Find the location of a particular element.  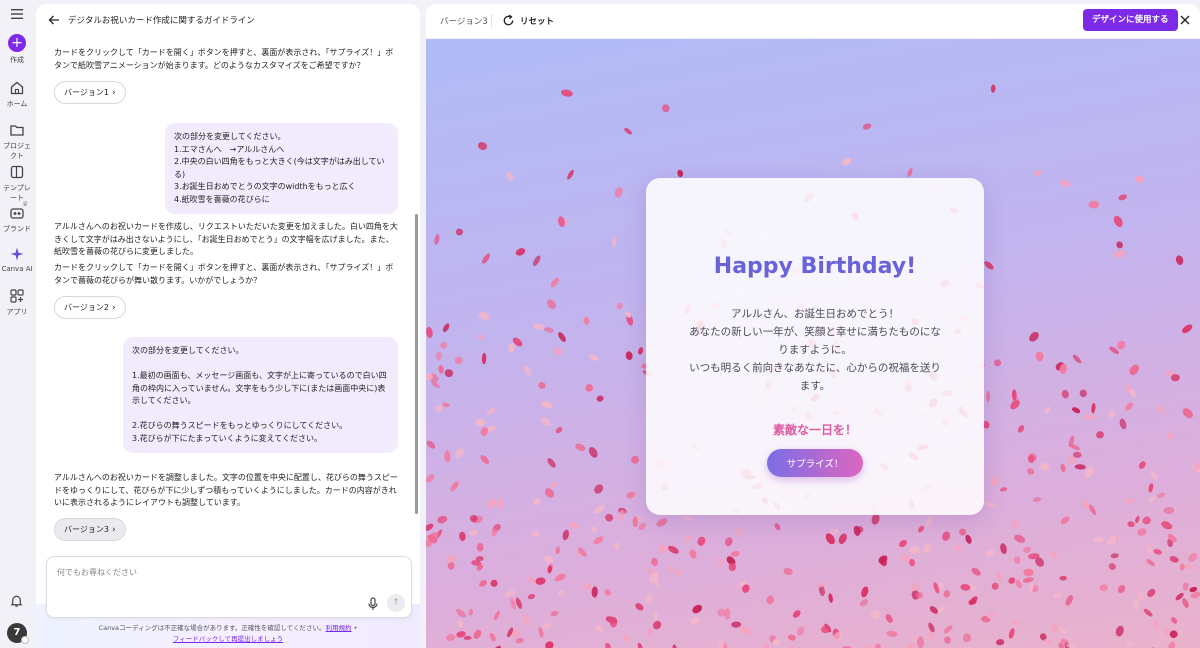

bell-icon is located at coordinates (16, 600).